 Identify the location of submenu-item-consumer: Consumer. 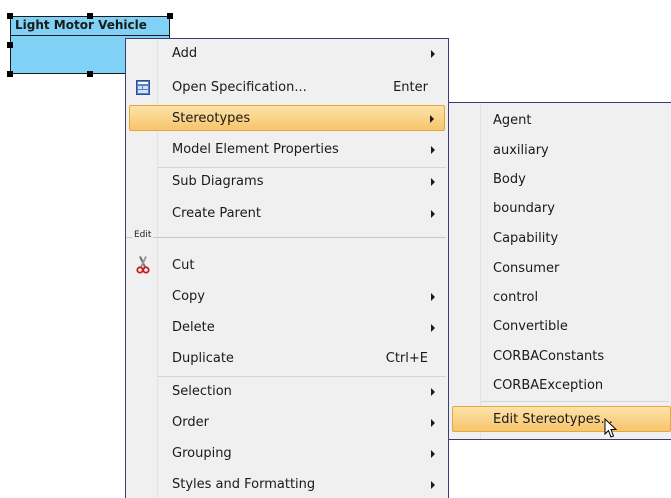
(560, 269).